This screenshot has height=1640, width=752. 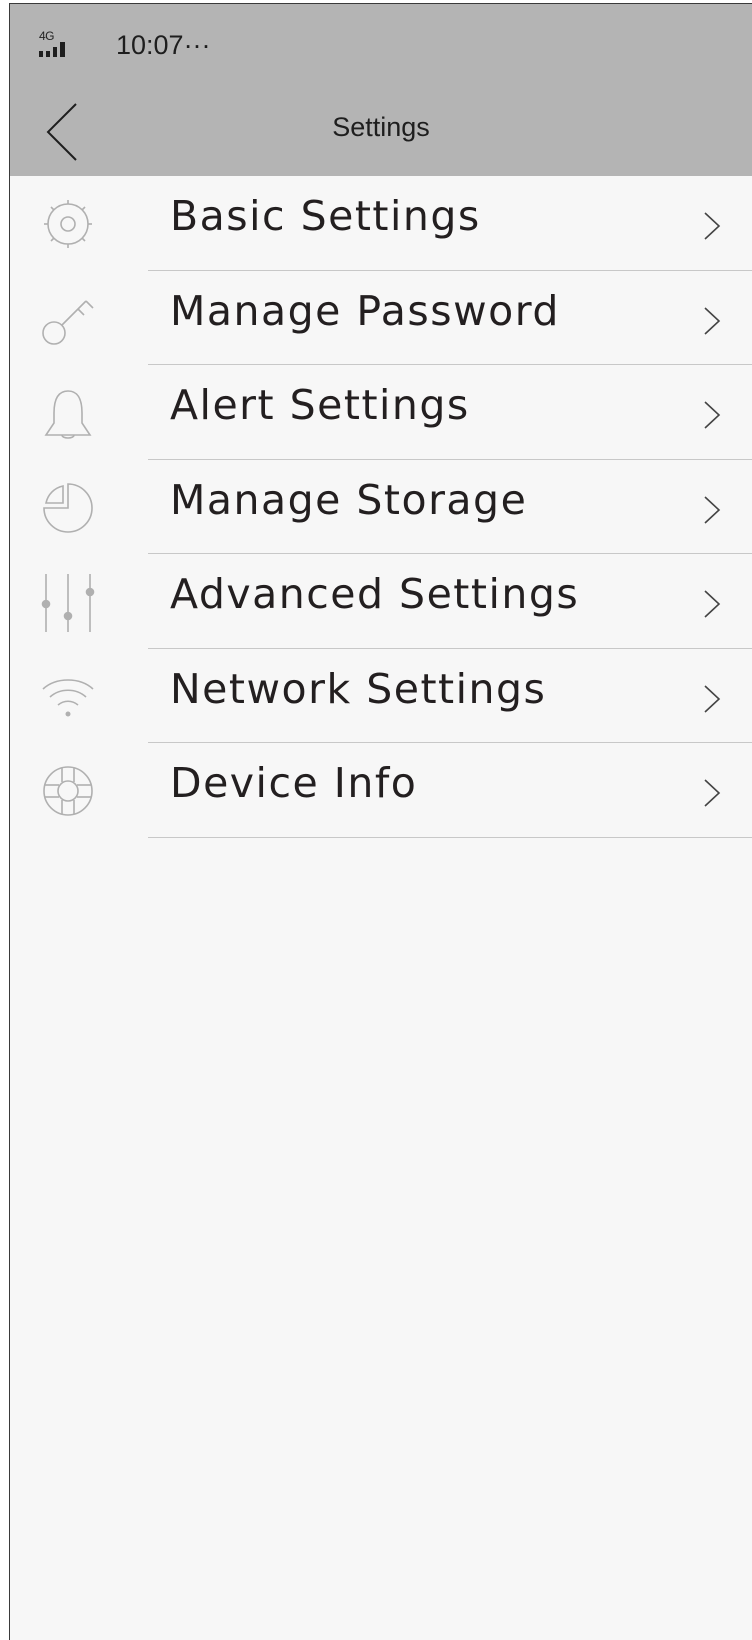 I want to click on pie-chart-icon, so click(x=68, y=507).